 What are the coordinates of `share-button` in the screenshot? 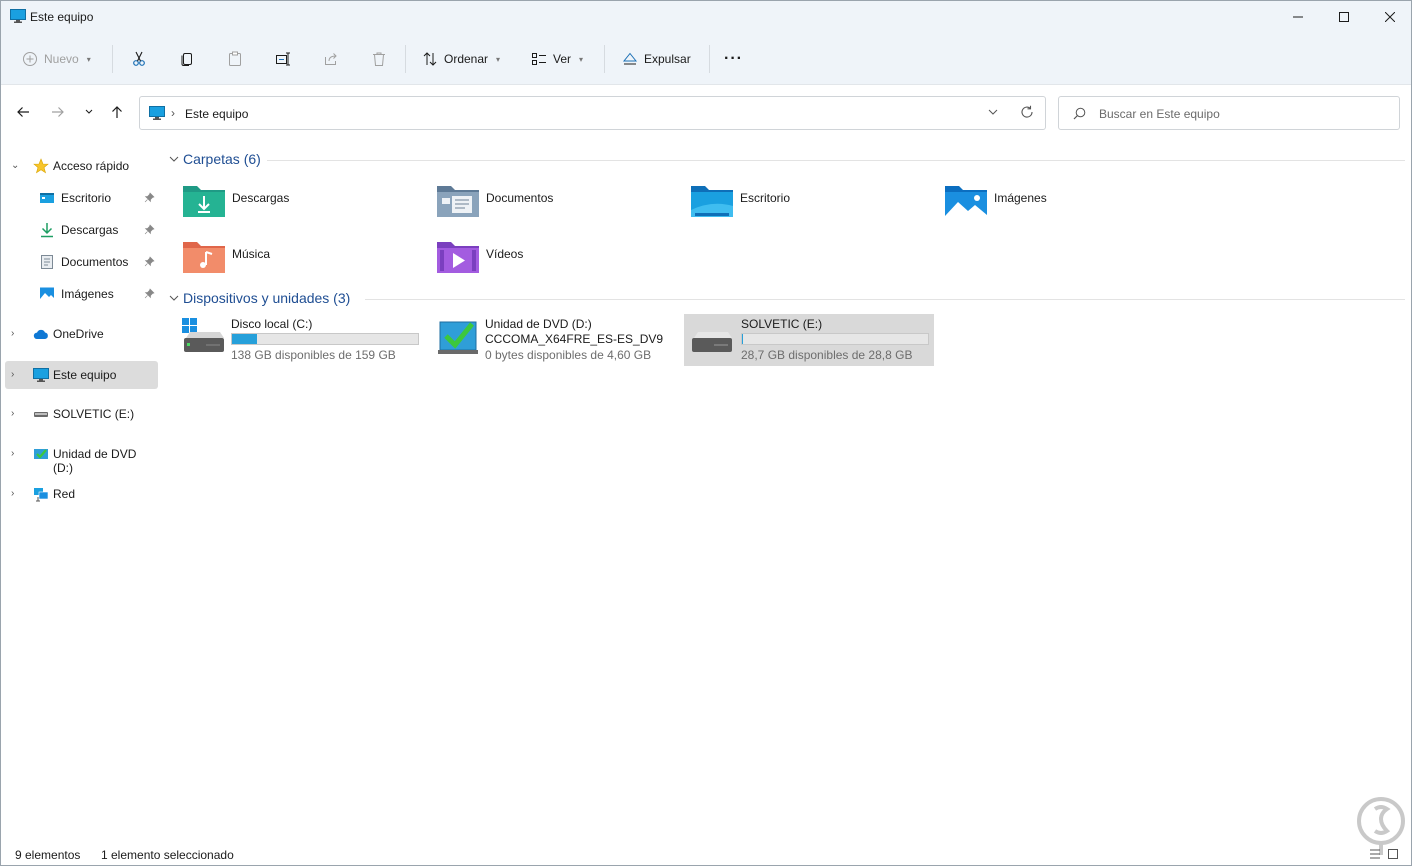 It's located at (331, 59).